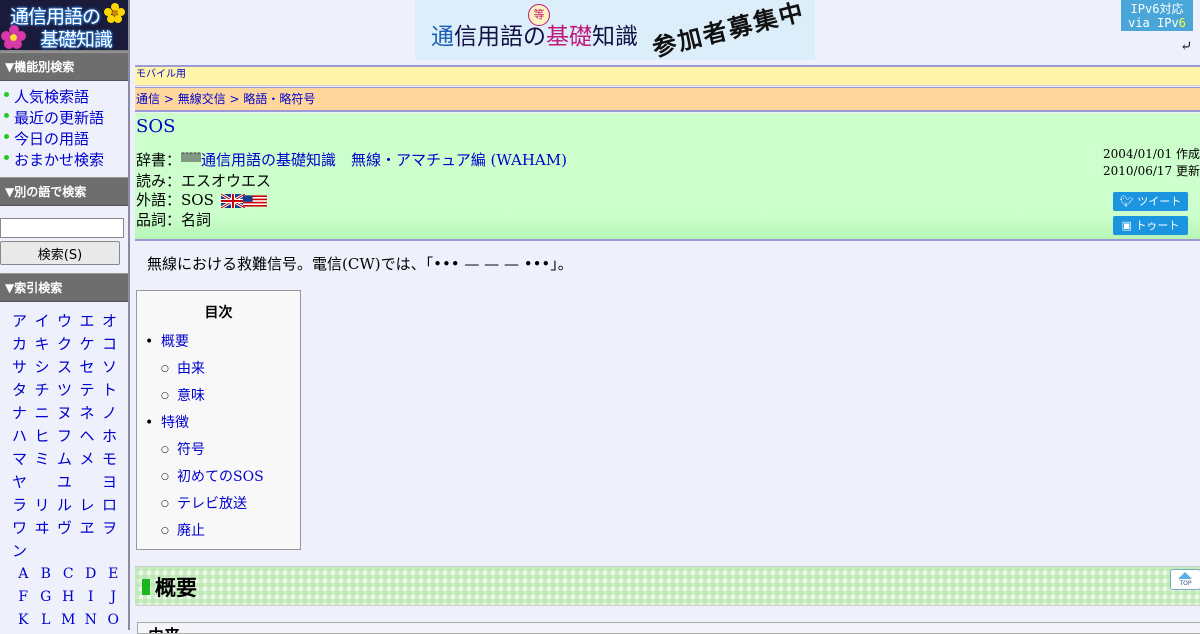 This screenshot has height=634, width=1200. Describe the element at coordinates (66, 139) in the screenshot. I see `feature-item-today: 今日の用語` at that location.